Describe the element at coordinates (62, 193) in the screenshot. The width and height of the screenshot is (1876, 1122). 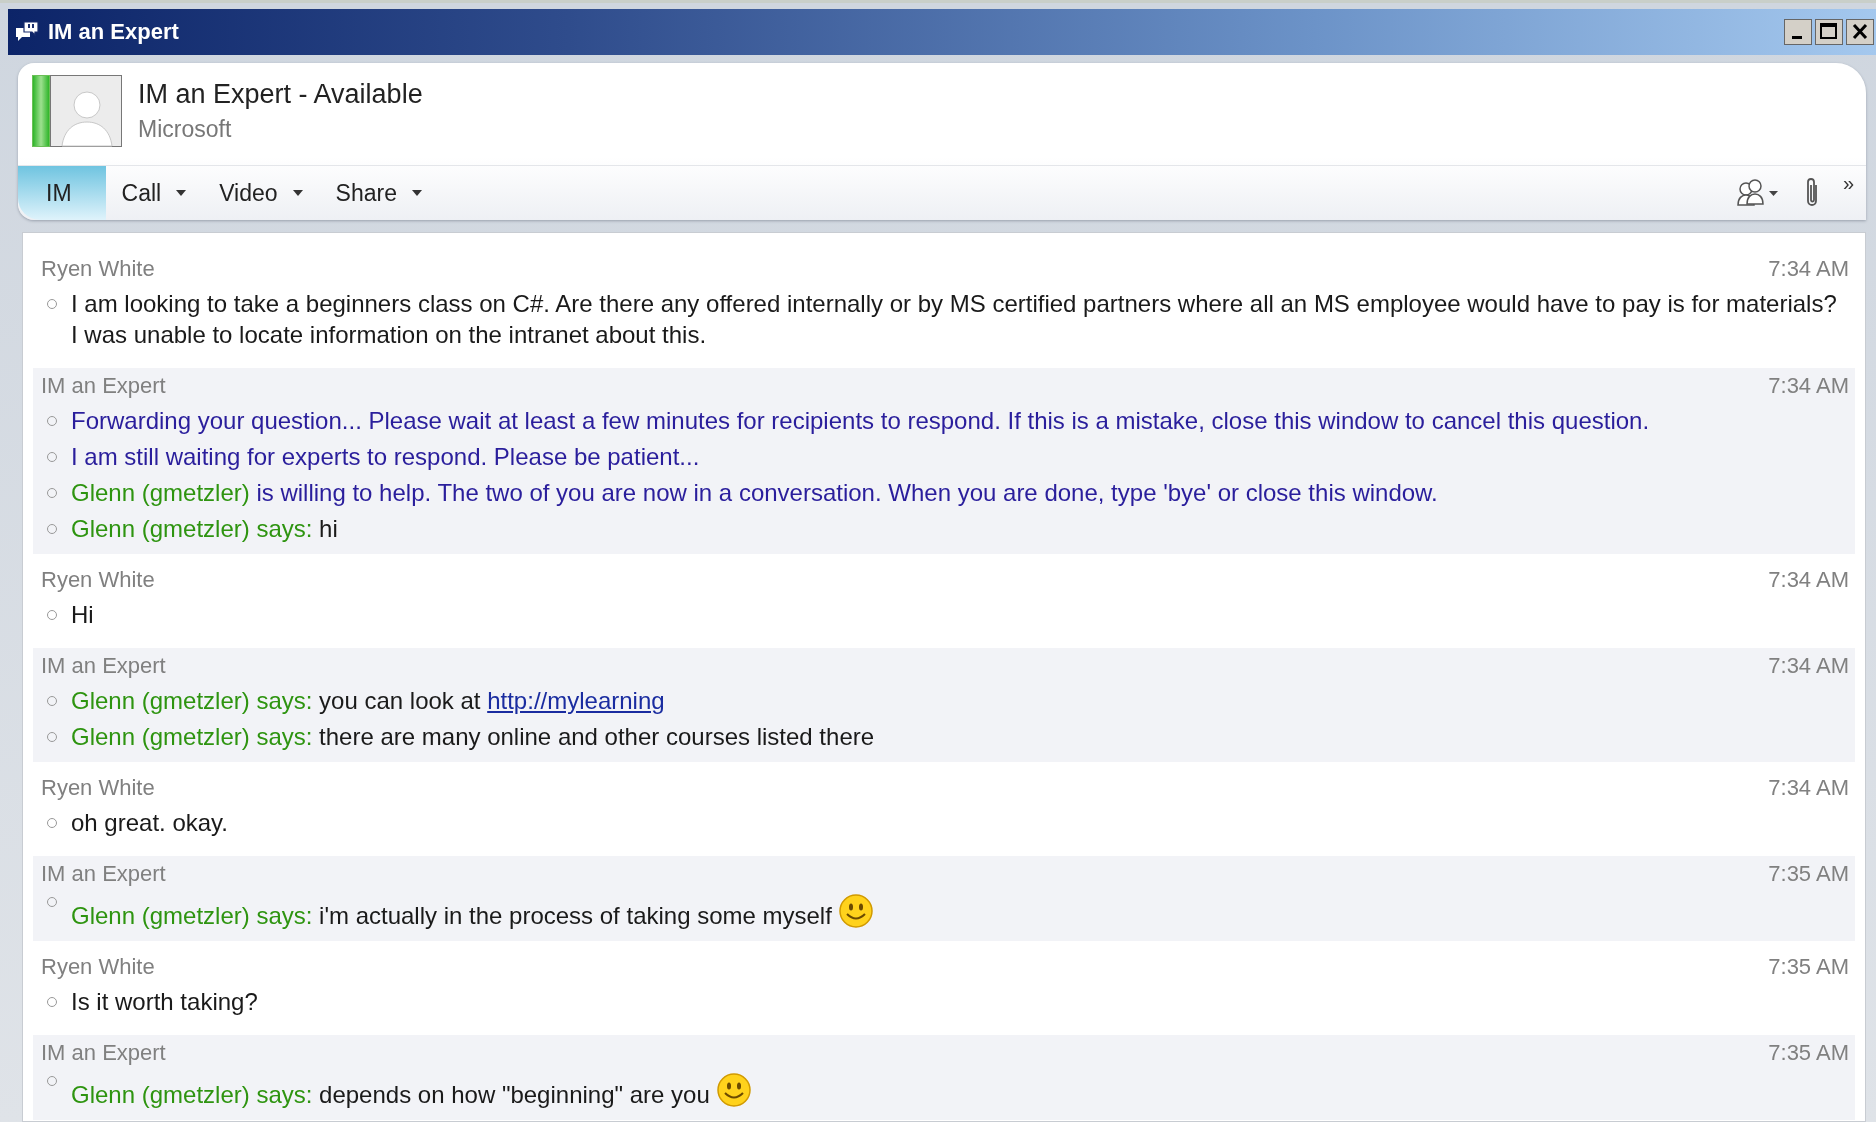
I see `toolbar-tab: IM` at that location.